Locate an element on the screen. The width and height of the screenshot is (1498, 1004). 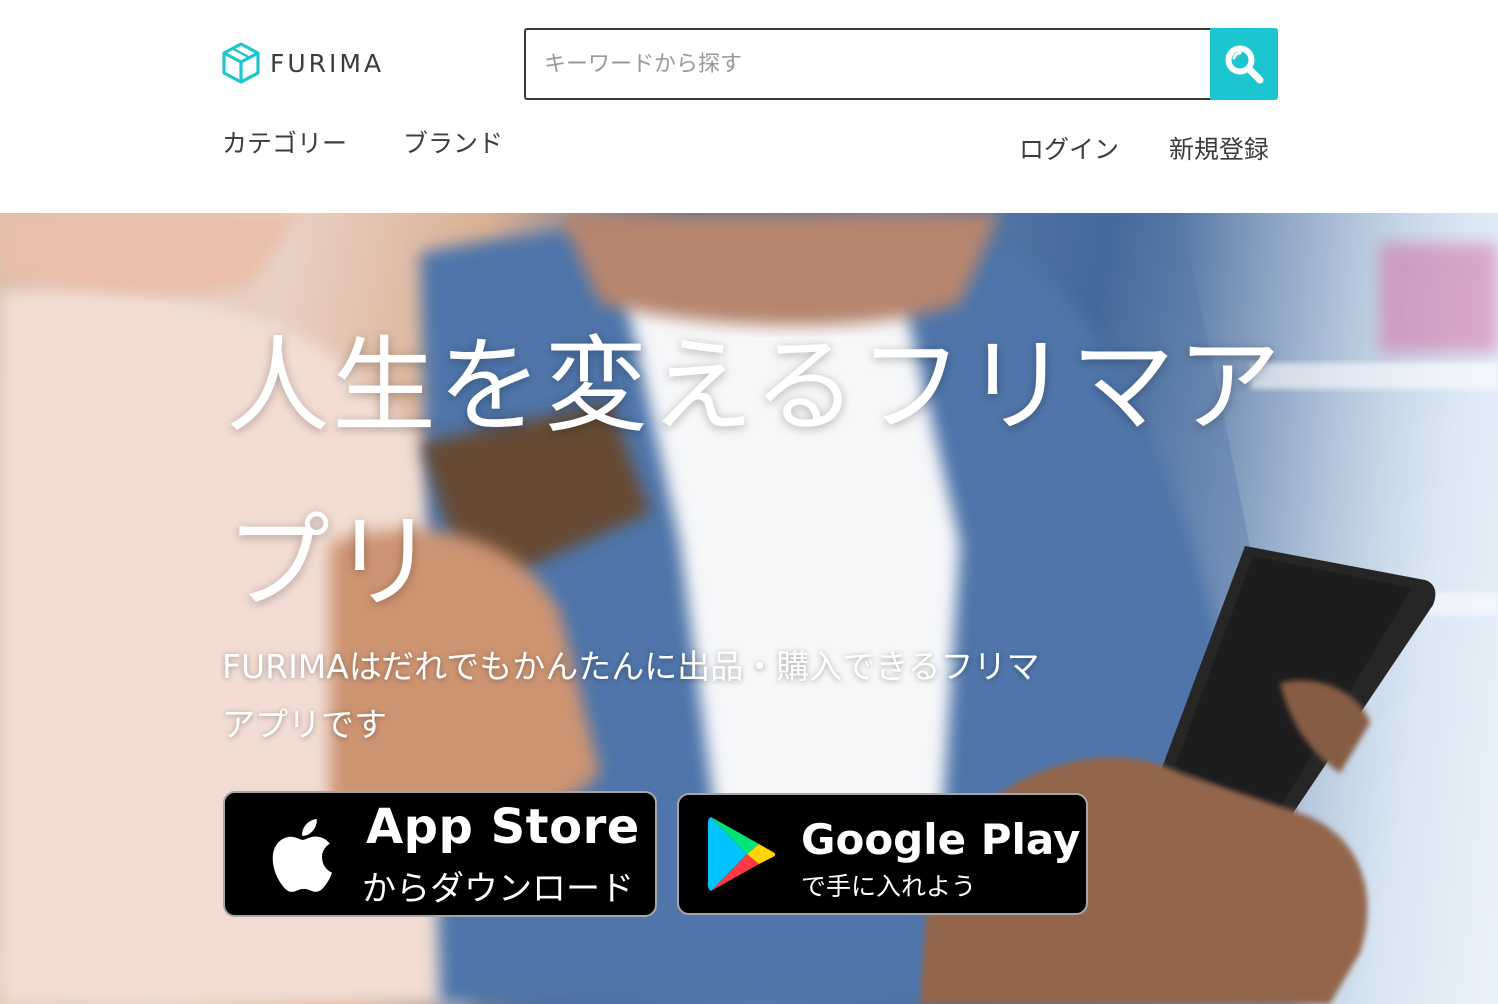
site-logo: FURIMA is located at coordinates (302, 63).